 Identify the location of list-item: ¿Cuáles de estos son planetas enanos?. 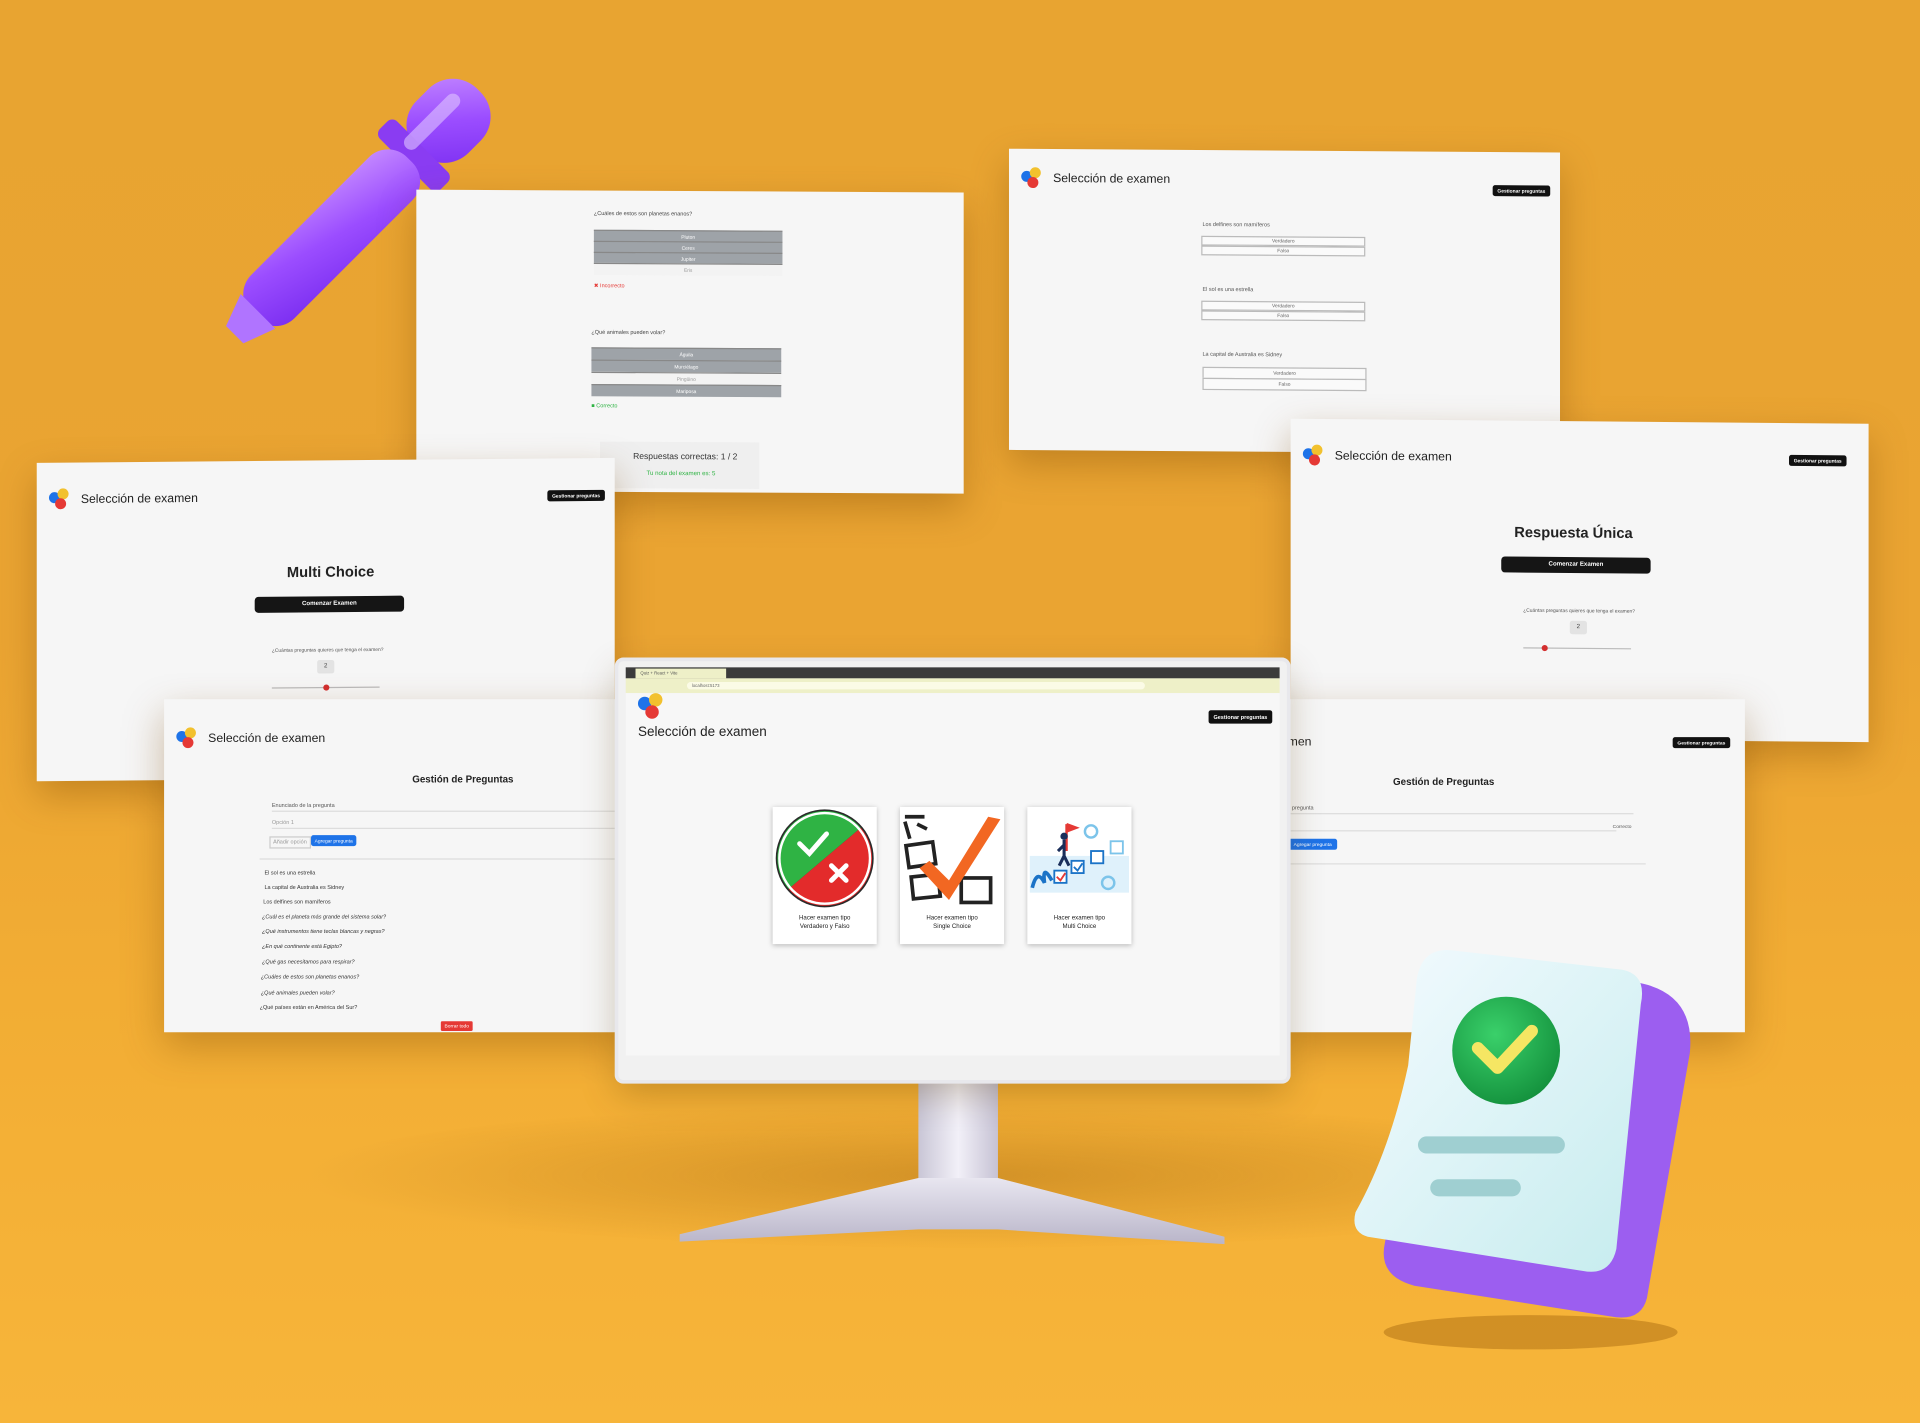
(310, 976).